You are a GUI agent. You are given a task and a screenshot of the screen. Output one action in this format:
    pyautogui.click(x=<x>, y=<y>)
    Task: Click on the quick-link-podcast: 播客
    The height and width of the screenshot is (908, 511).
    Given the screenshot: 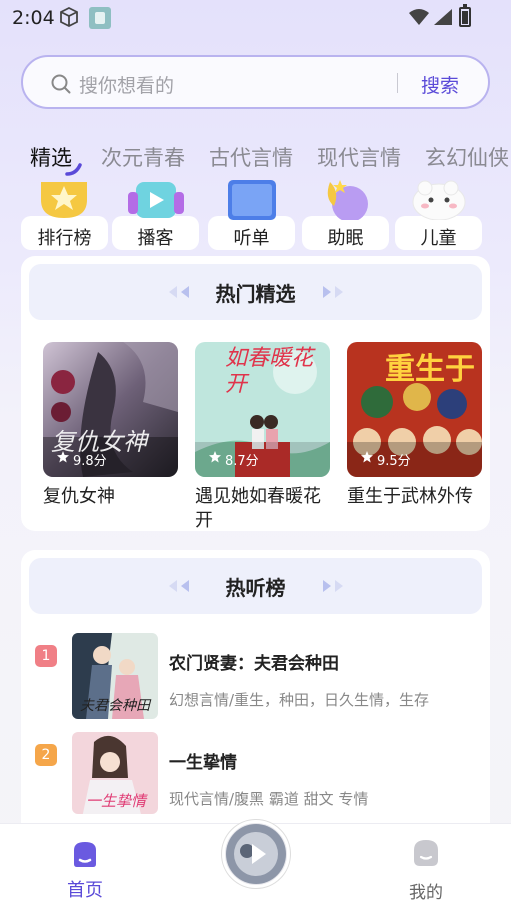 What is the action you would take?
    pyautogui.click(x=155, y=214)
    